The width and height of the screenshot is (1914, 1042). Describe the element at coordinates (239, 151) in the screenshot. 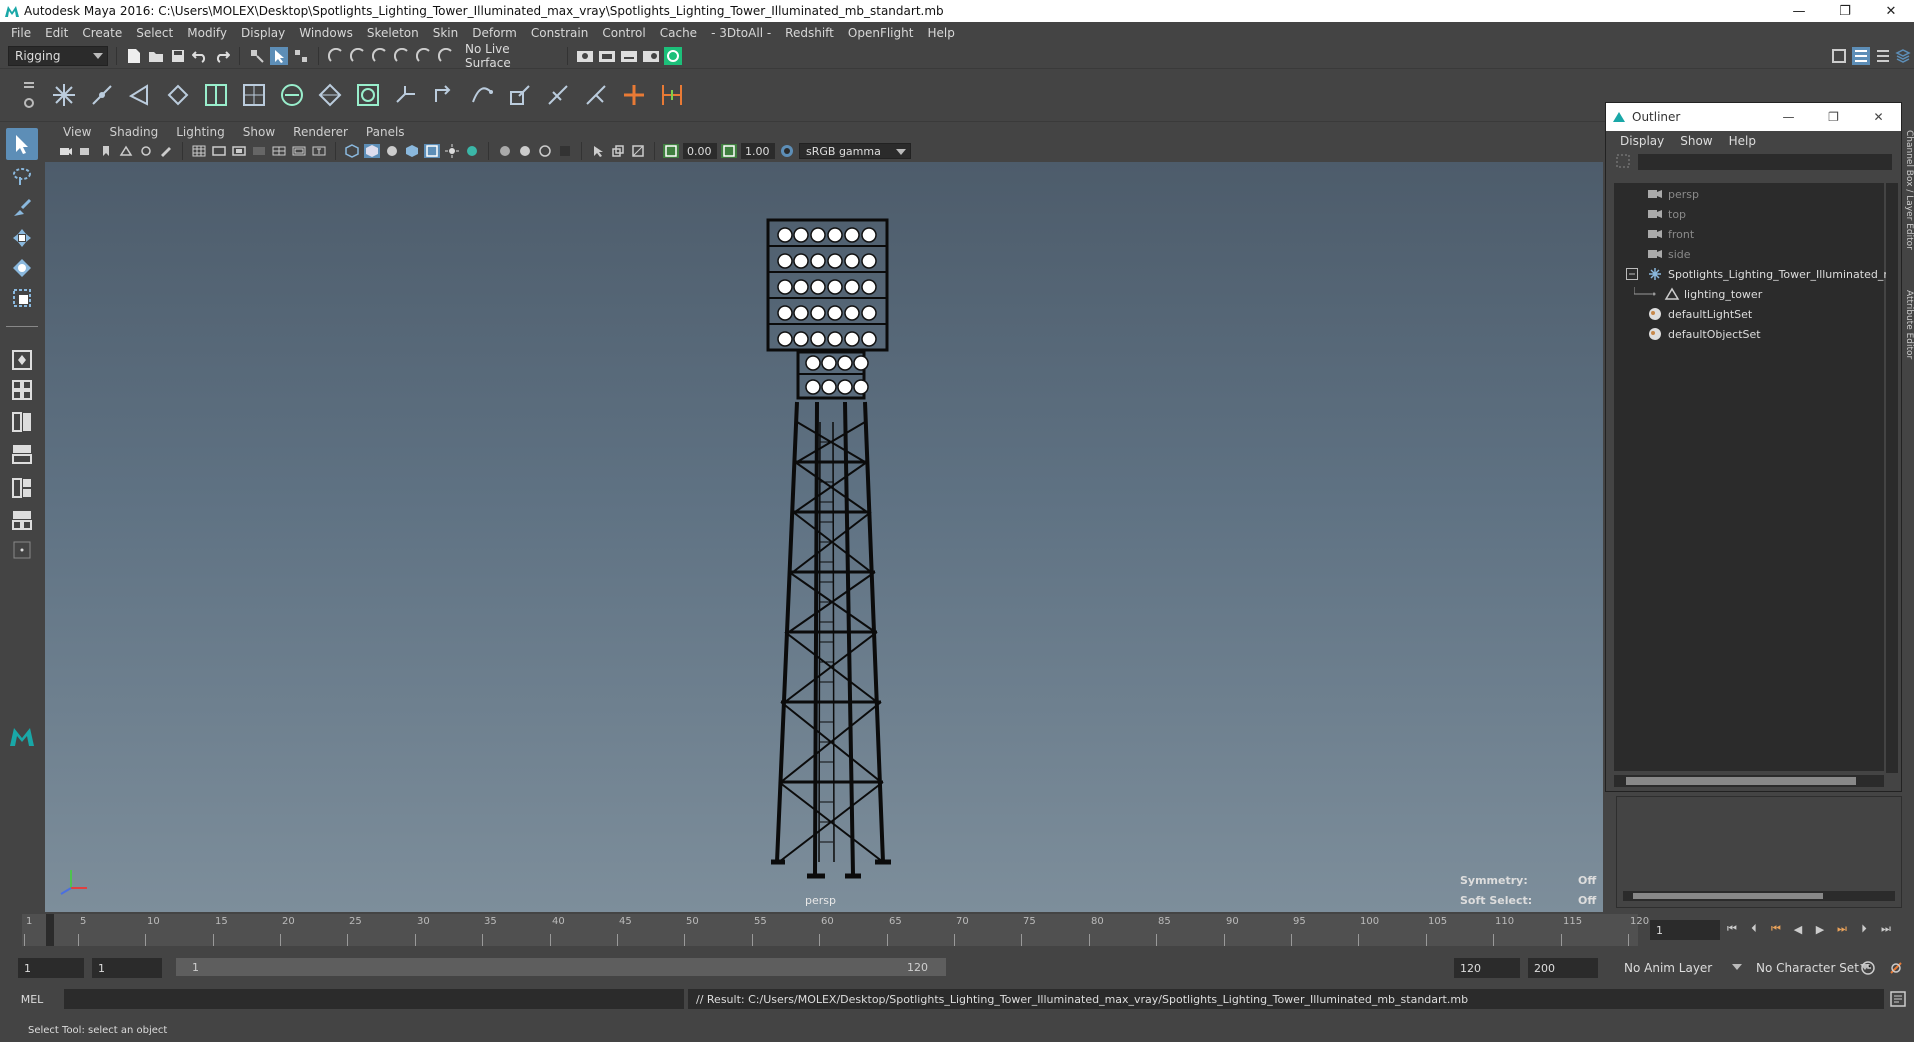

I see `resolution-gate-icon` at that location.